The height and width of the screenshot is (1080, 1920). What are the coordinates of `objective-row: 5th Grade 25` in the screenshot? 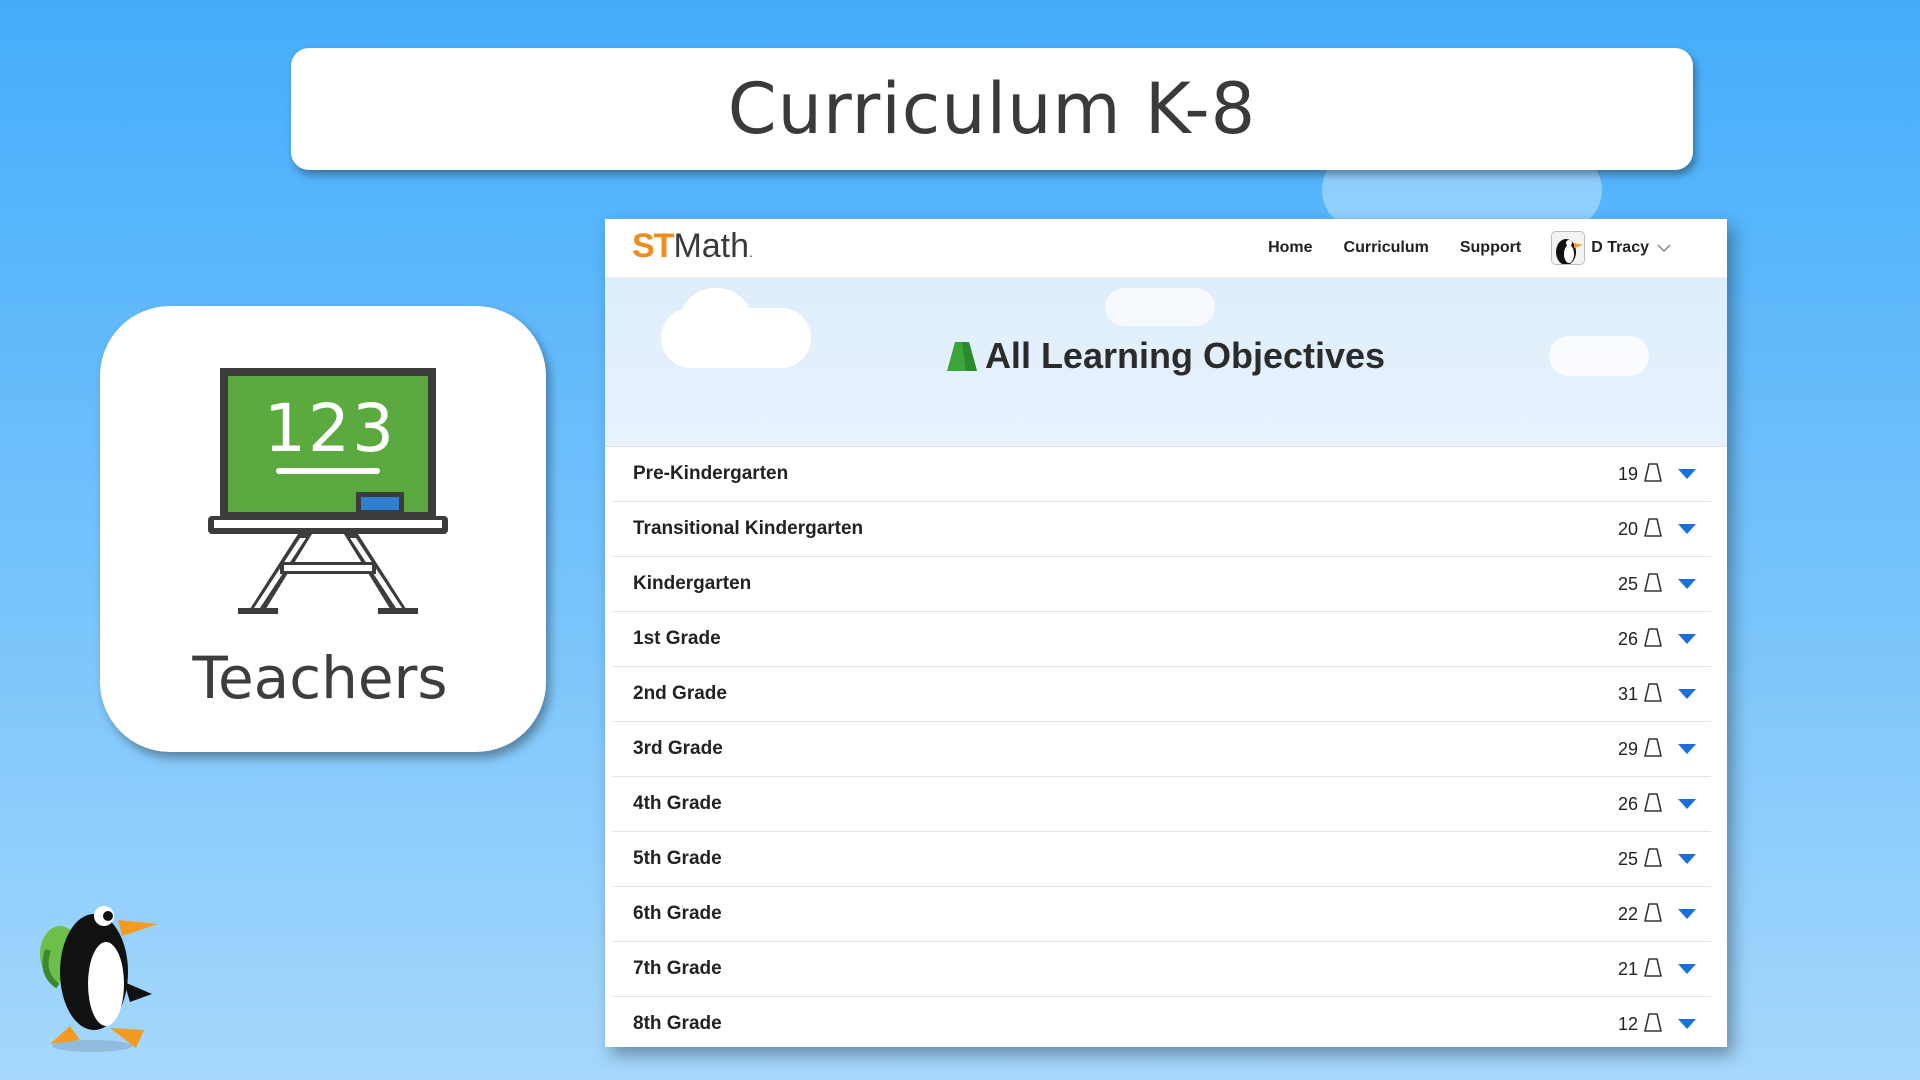 It's located at (1162, 859).